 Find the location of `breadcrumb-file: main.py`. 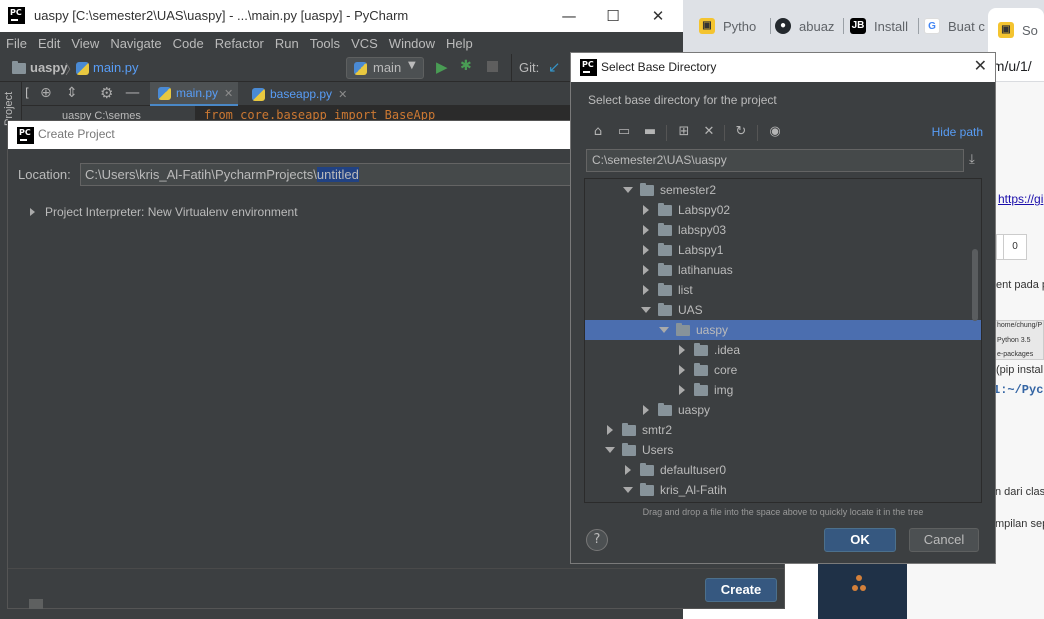

breadcrumb-file: main.py is located at coordinates (116, 67).